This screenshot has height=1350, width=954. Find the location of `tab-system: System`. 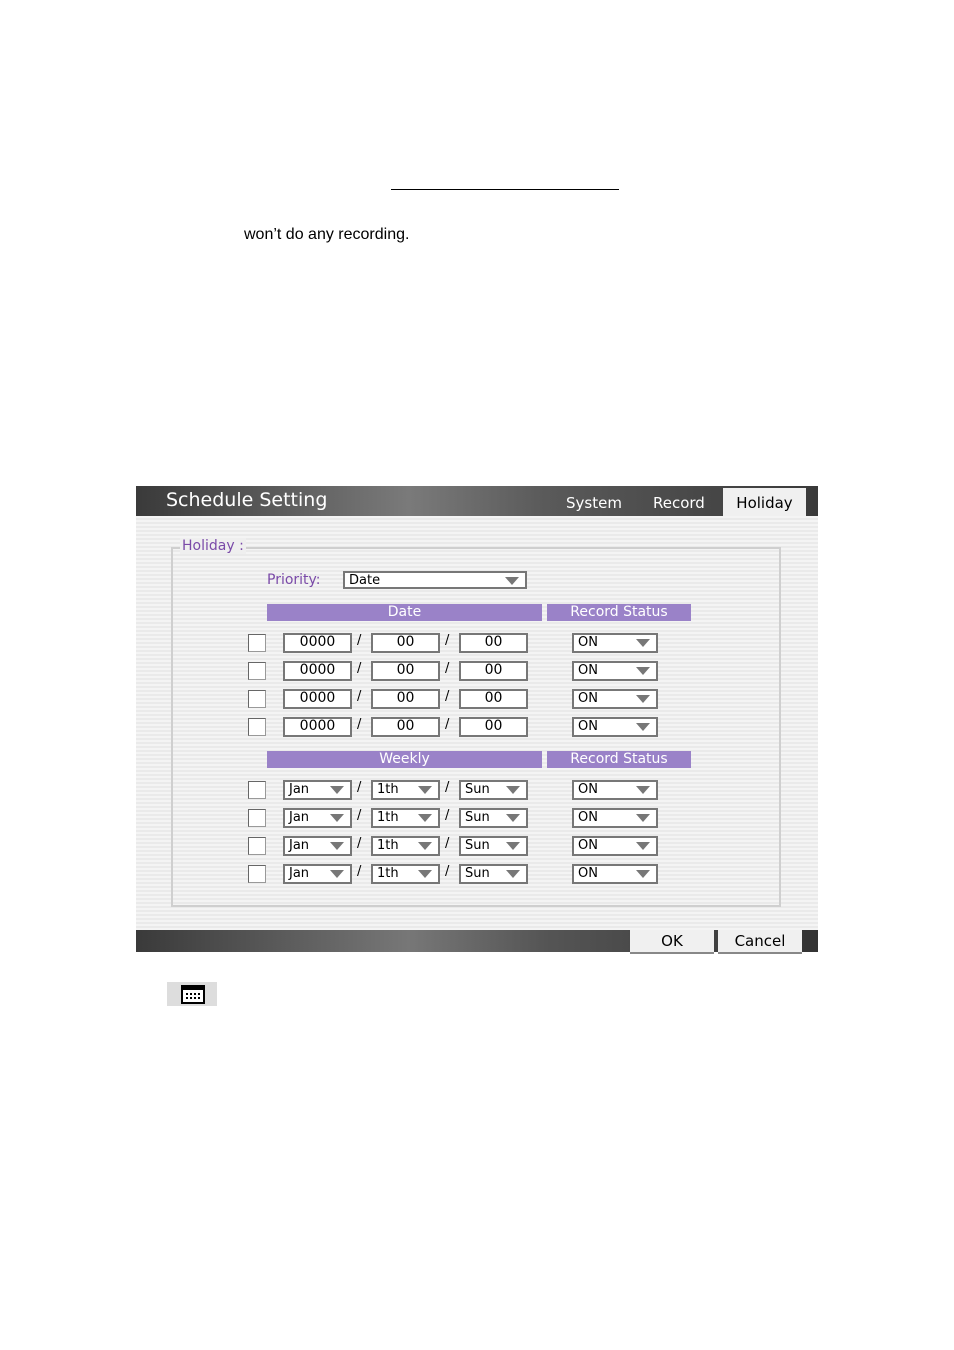

tab-system: System is located at coordinates (594, 503).